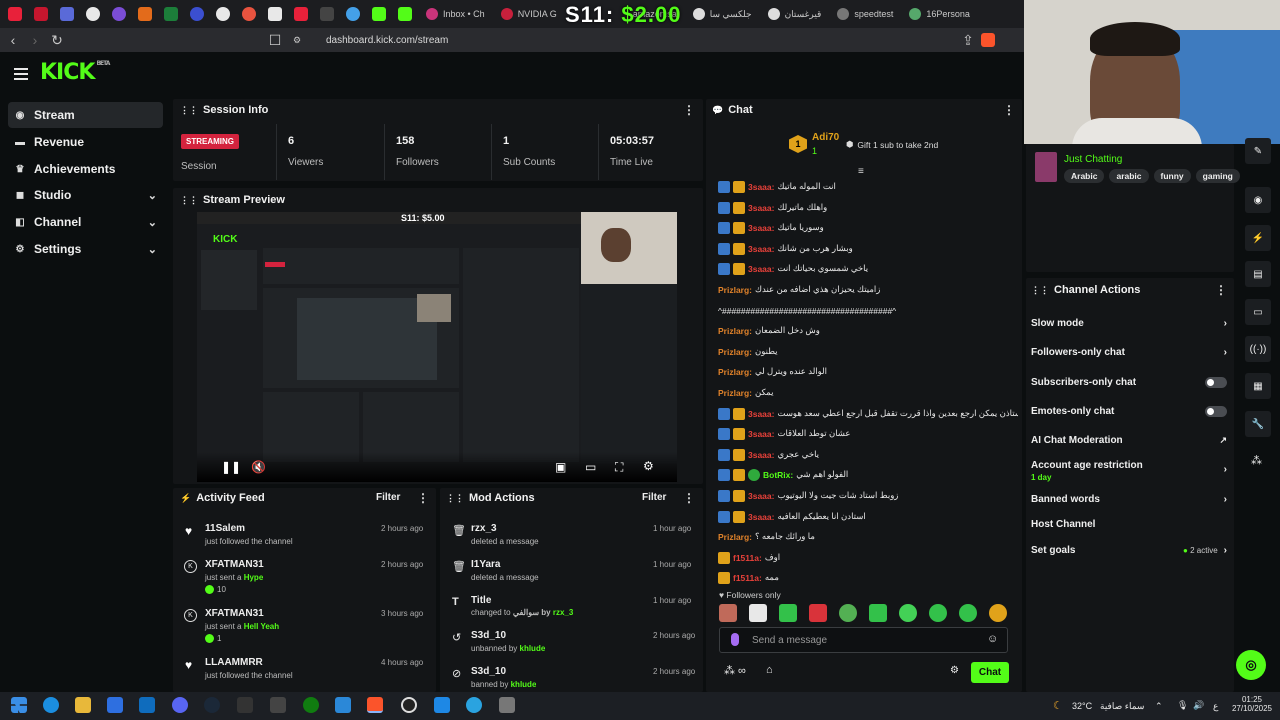 The width and height of the screenshot is (1280, 720). Describe the element at coordinates (484, 528) in the screenshot. I see `mod-target: rzx_3` at that location.